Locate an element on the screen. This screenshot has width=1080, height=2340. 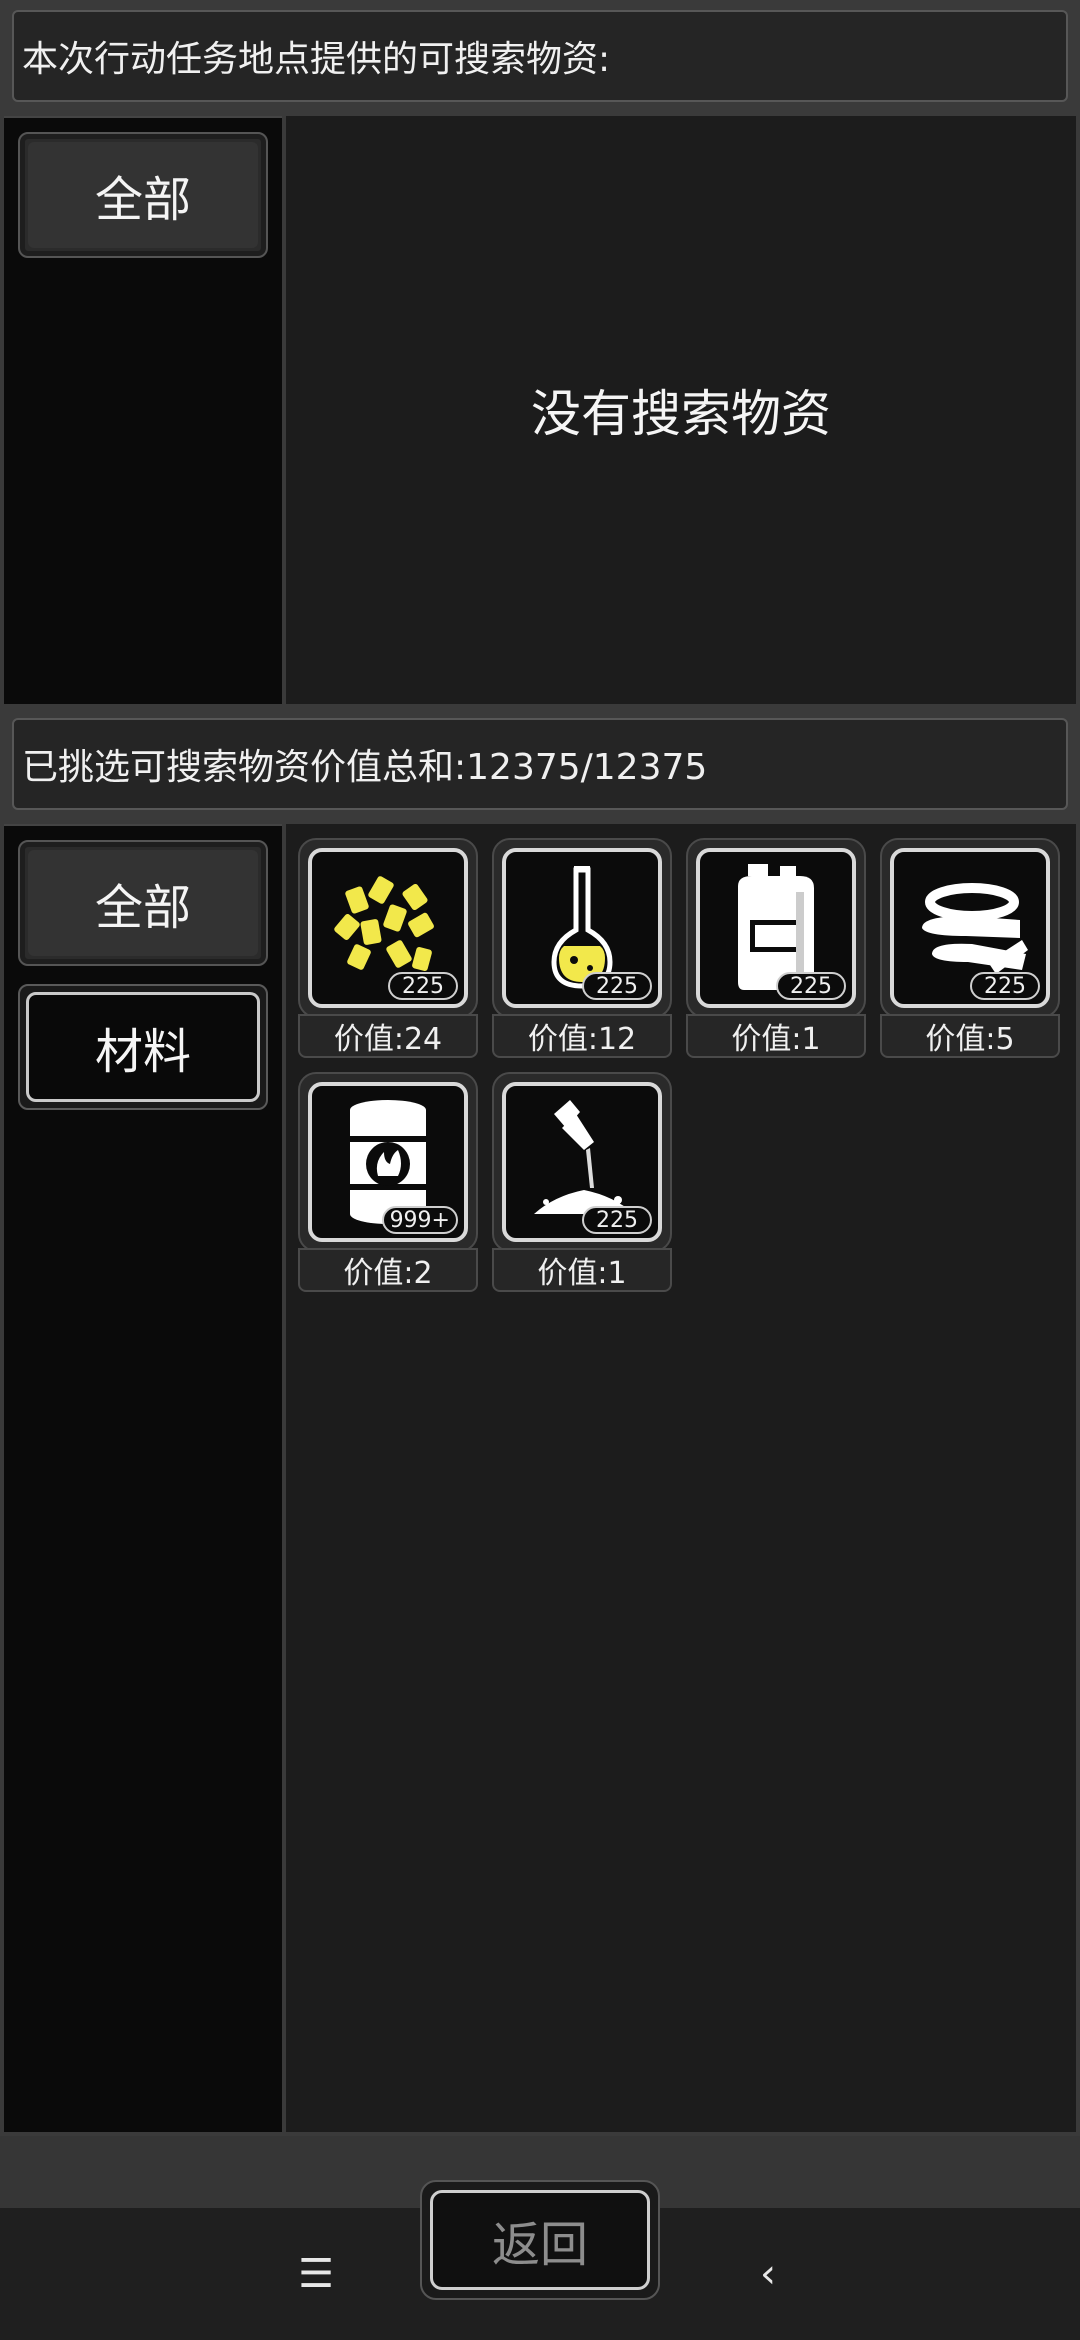
selected-value-header: 已挑选可搜索物资价值总和:12375/12375 is located at coordinates (540, 764).